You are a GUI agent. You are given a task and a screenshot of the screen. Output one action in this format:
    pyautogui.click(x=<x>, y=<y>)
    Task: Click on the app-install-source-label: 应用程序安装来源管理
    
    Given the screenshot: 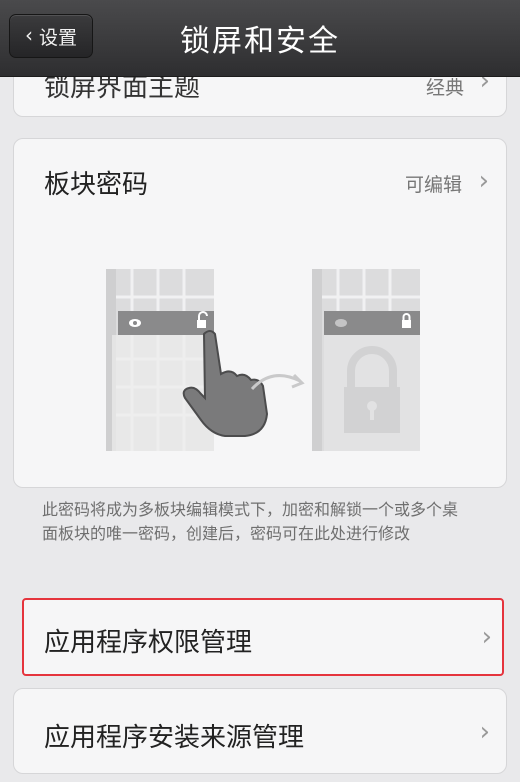 What is the action you would take?
    pyautogui.click(x=174, y=738)
    